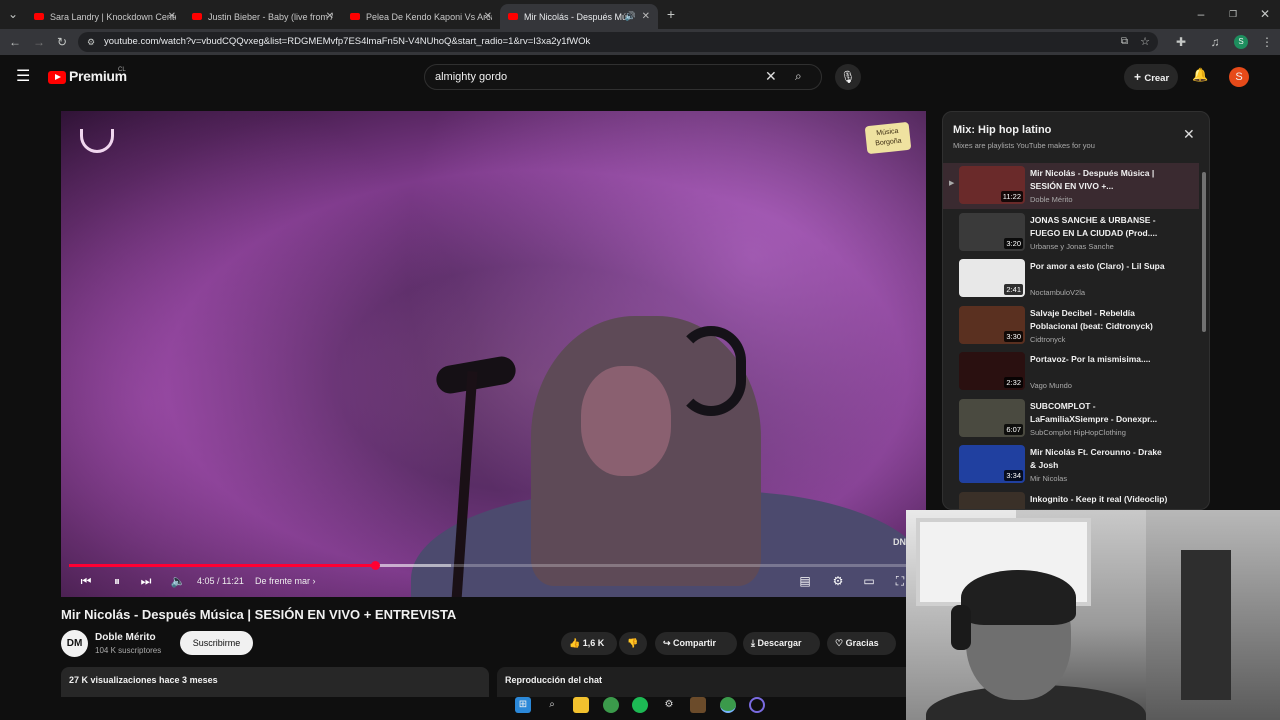 Image resolution: width=1280 pixels, height=720 pixels. I want to click on search-icon: ⌕, so click(798, 76).